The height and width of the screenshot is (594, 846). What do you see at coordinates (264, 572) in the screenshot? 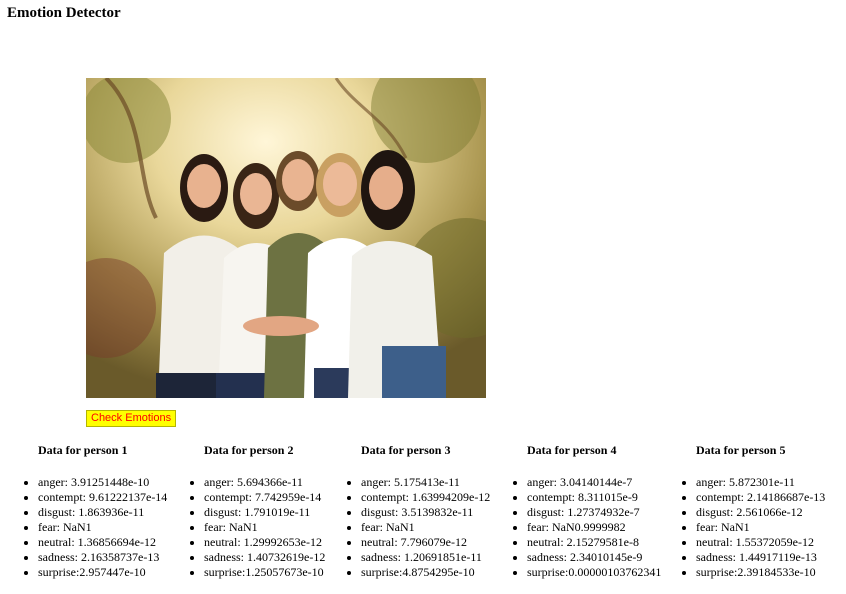
I see `emotion-surprise: surprise:1.25057673e-10` at bounding box center [264, 572].